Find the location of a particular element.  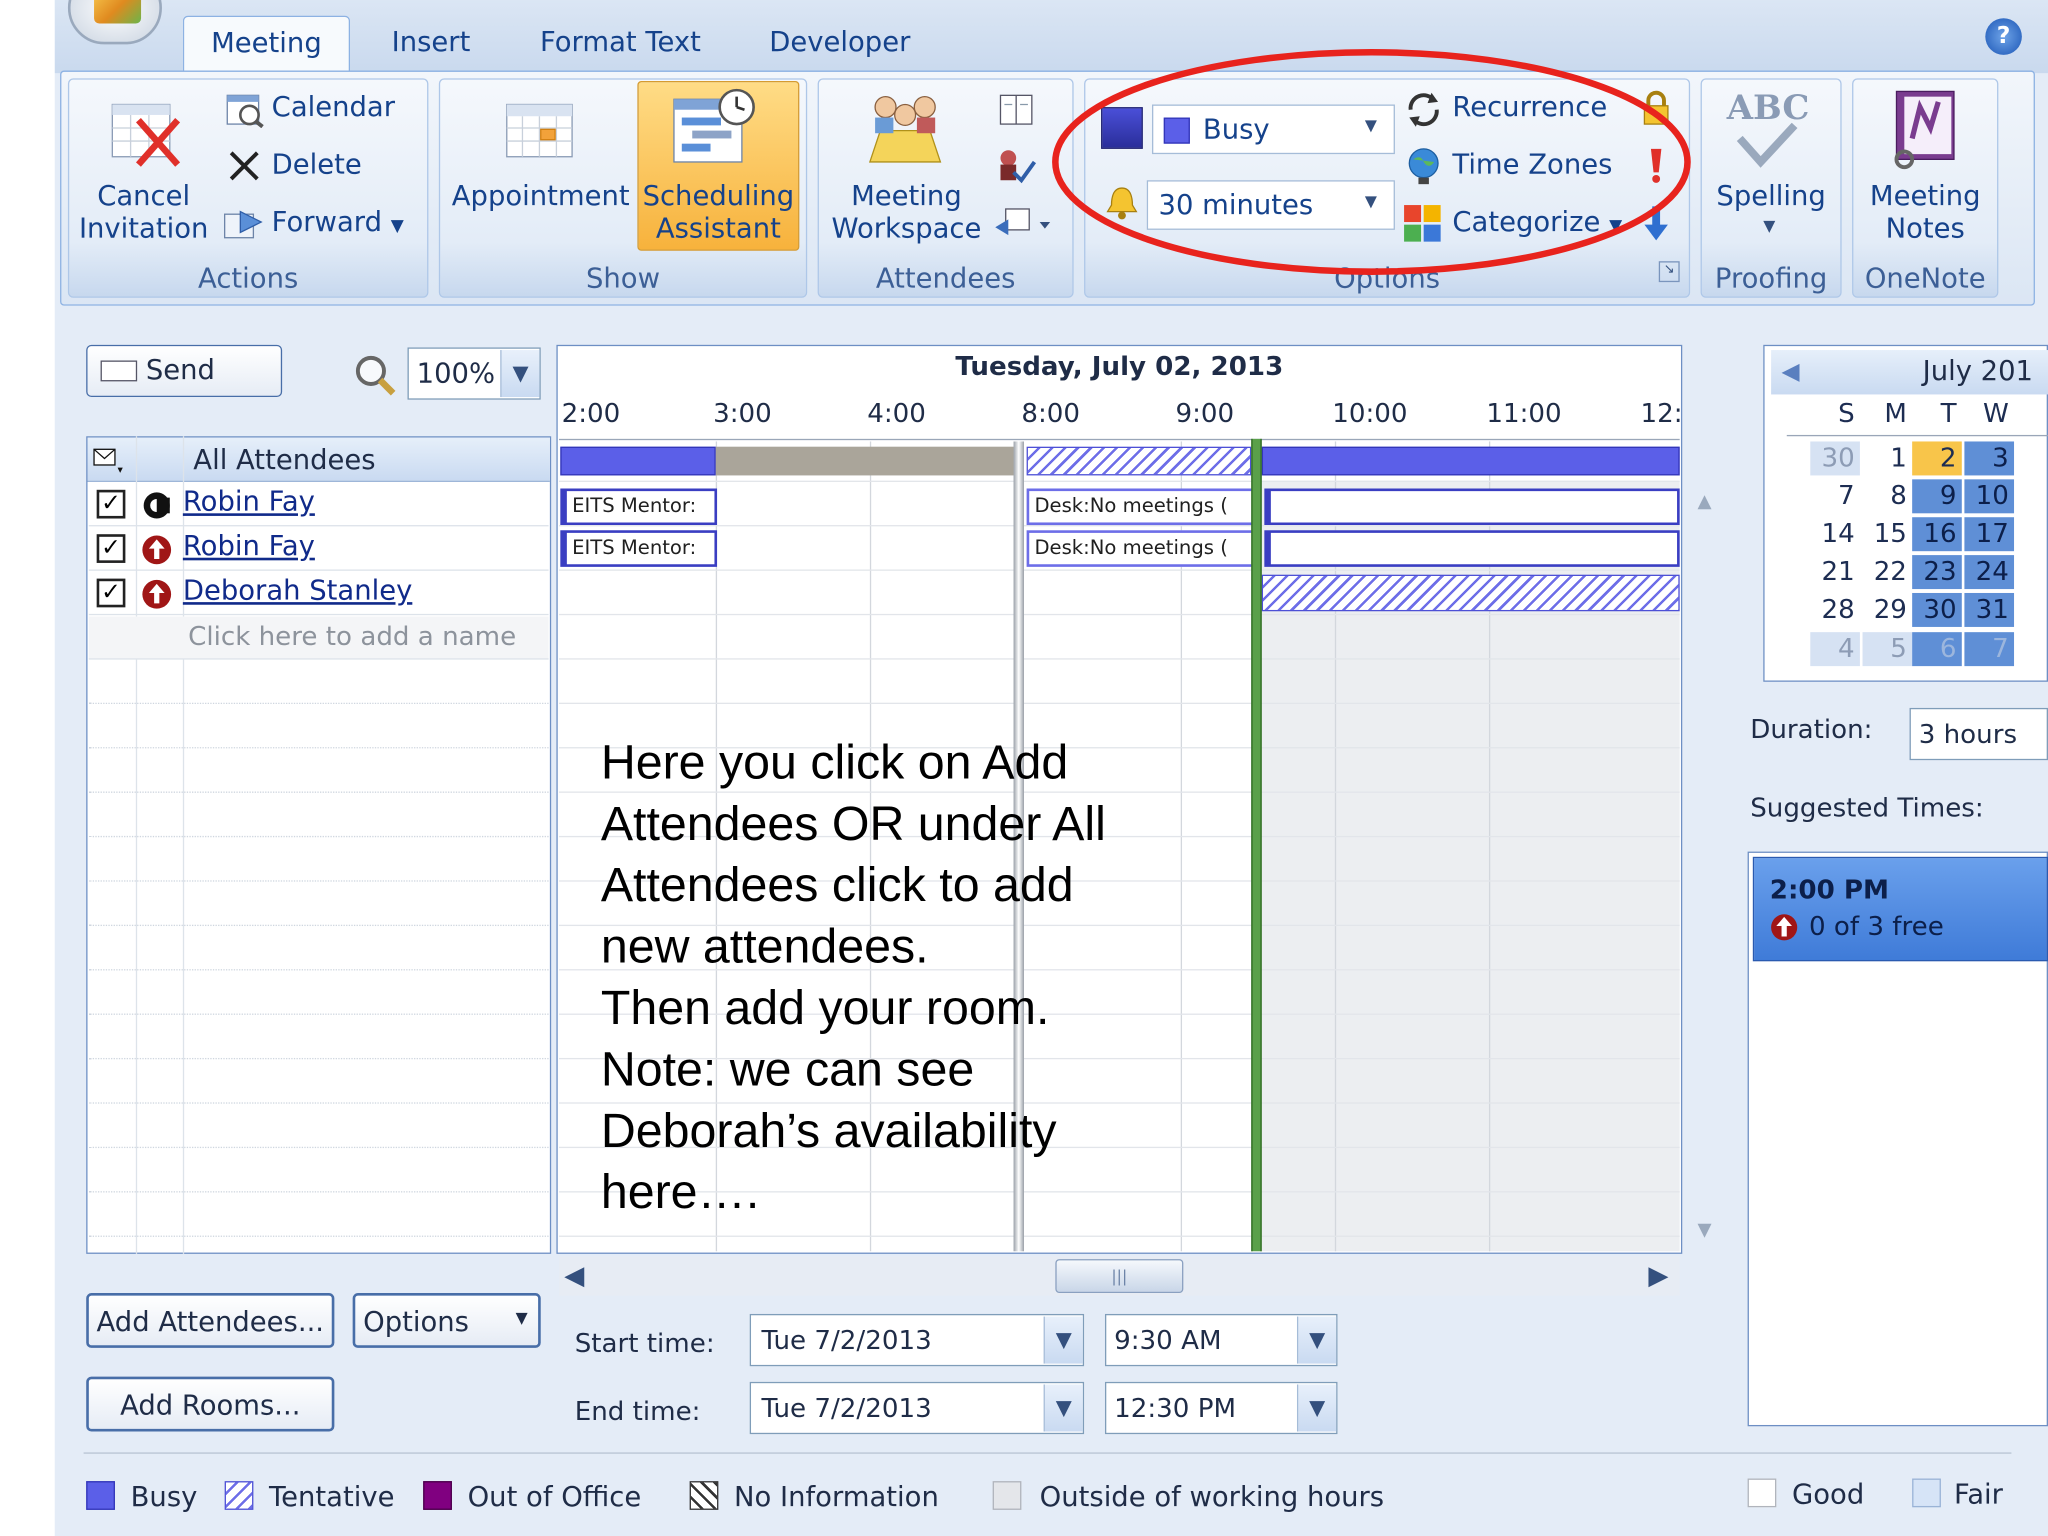

send-button: Send is located at coordinates (184, 371).